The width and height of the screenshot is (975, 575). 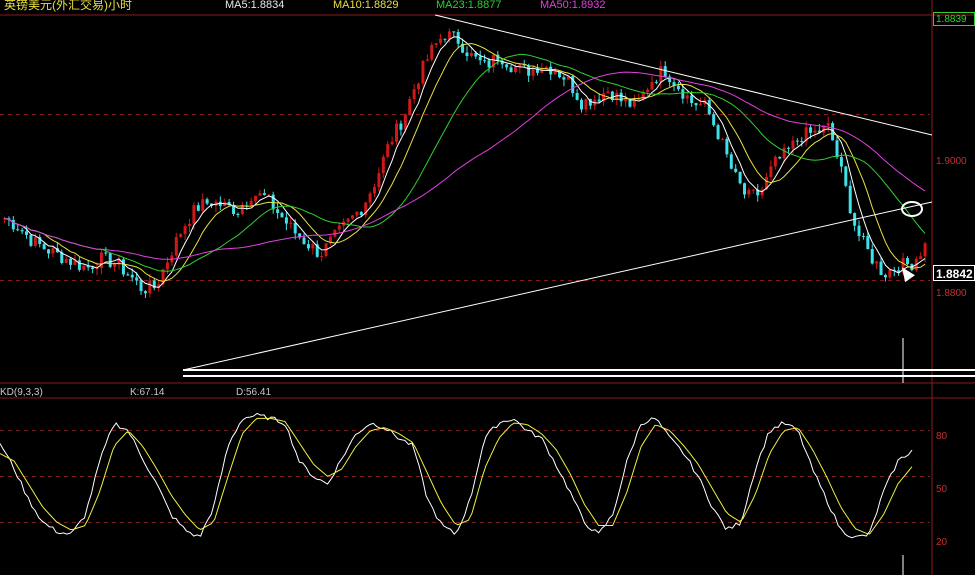 I want to click on ma5-legend: MA5:1.8834, so click(x=255, y=5).